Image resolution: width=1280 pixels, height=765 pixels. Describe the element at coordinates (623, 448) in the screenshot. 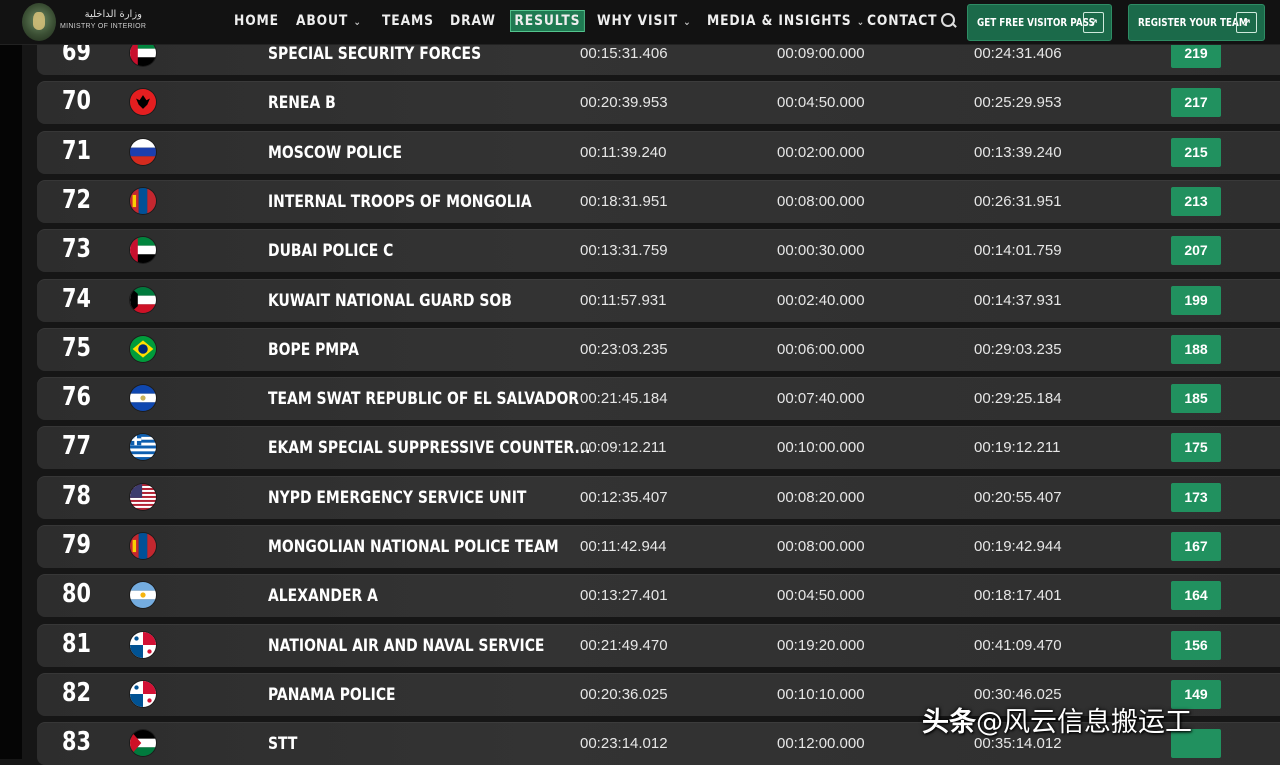

I see `run-time: 00:09:12.211` at that location.